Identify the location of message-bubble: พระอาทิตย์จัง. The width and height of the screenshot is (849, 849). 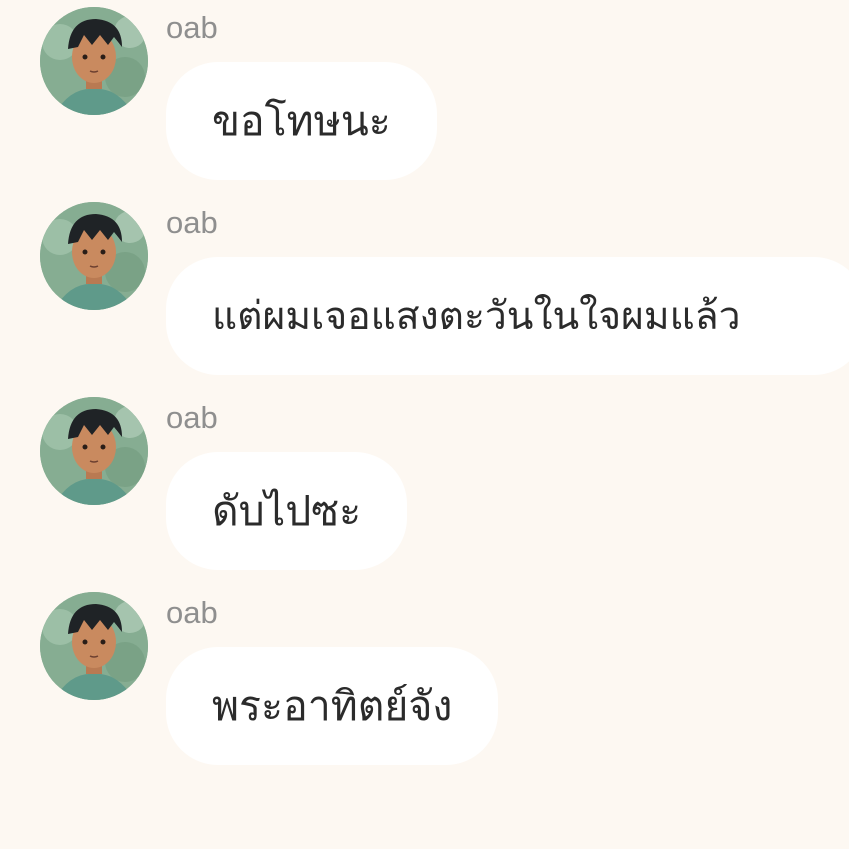
(332, 706).